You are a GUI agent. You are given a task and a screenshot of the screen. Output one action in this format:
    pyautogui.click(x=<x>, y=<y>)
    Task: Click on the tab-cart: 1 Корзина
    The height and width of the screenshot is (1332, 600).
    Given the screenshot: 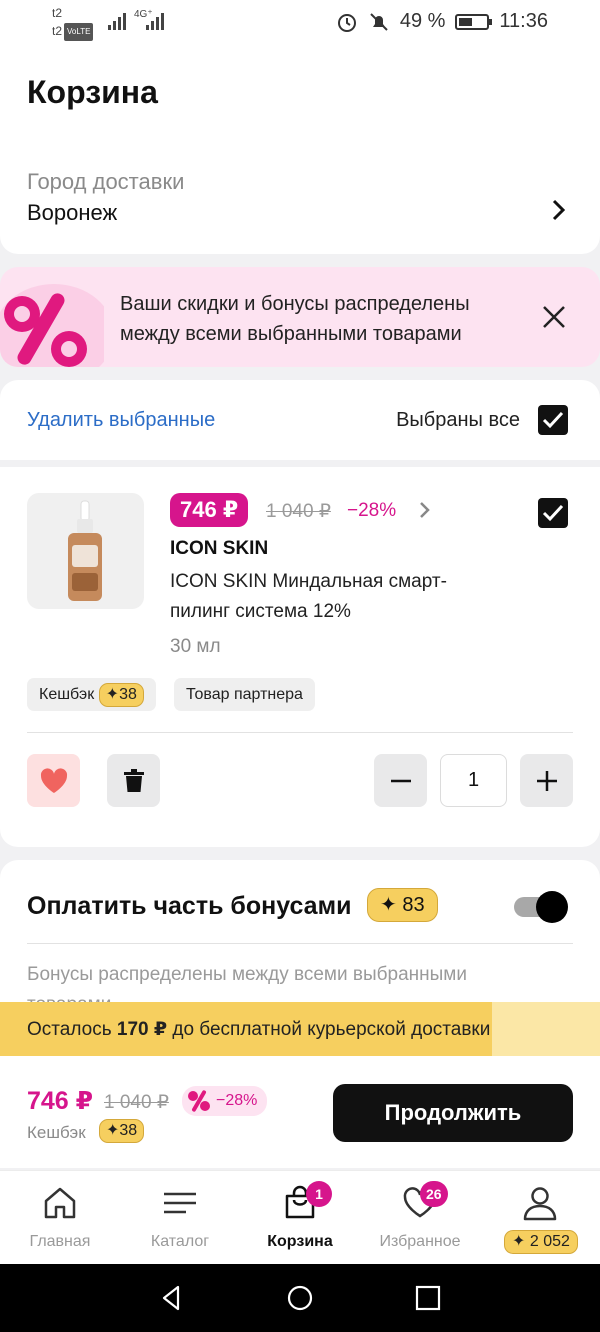 What is the action you would take?
    pyautogui.click(x=300, y=1218)
    